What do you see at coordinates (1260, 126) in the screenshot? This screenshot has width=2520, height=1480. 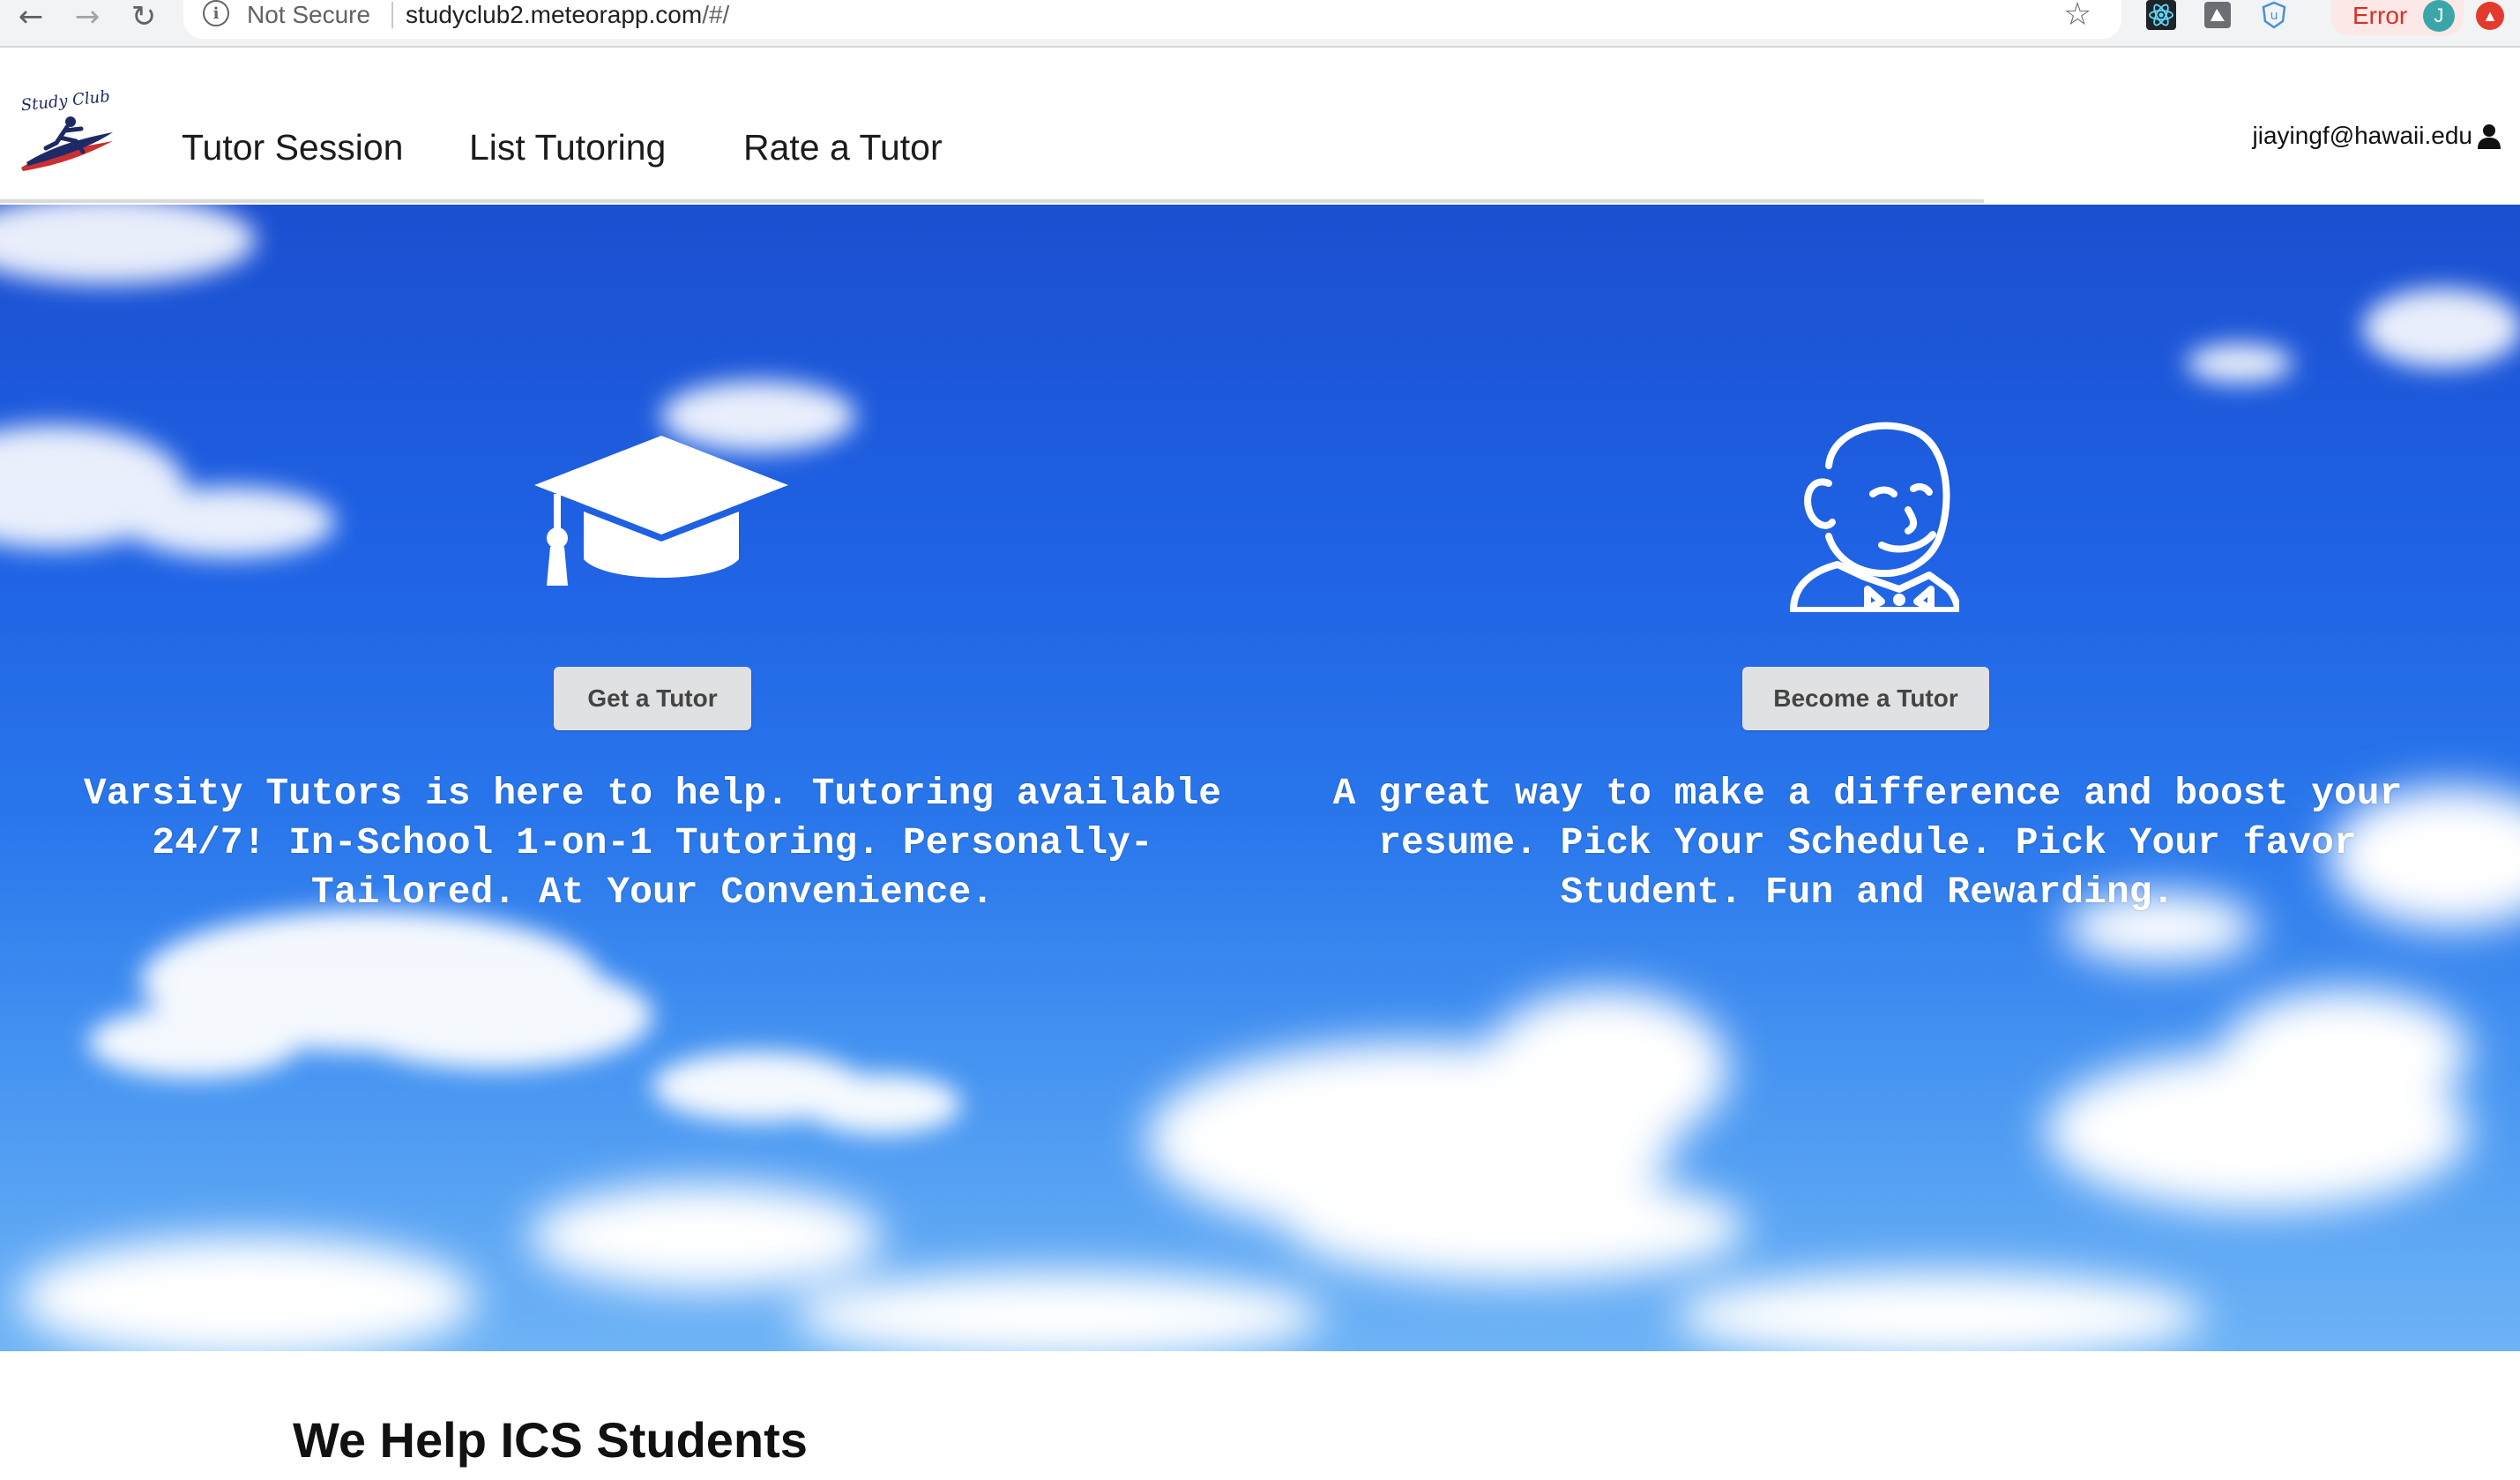 I see `site-navbar` at bounding box center [1260, 126].